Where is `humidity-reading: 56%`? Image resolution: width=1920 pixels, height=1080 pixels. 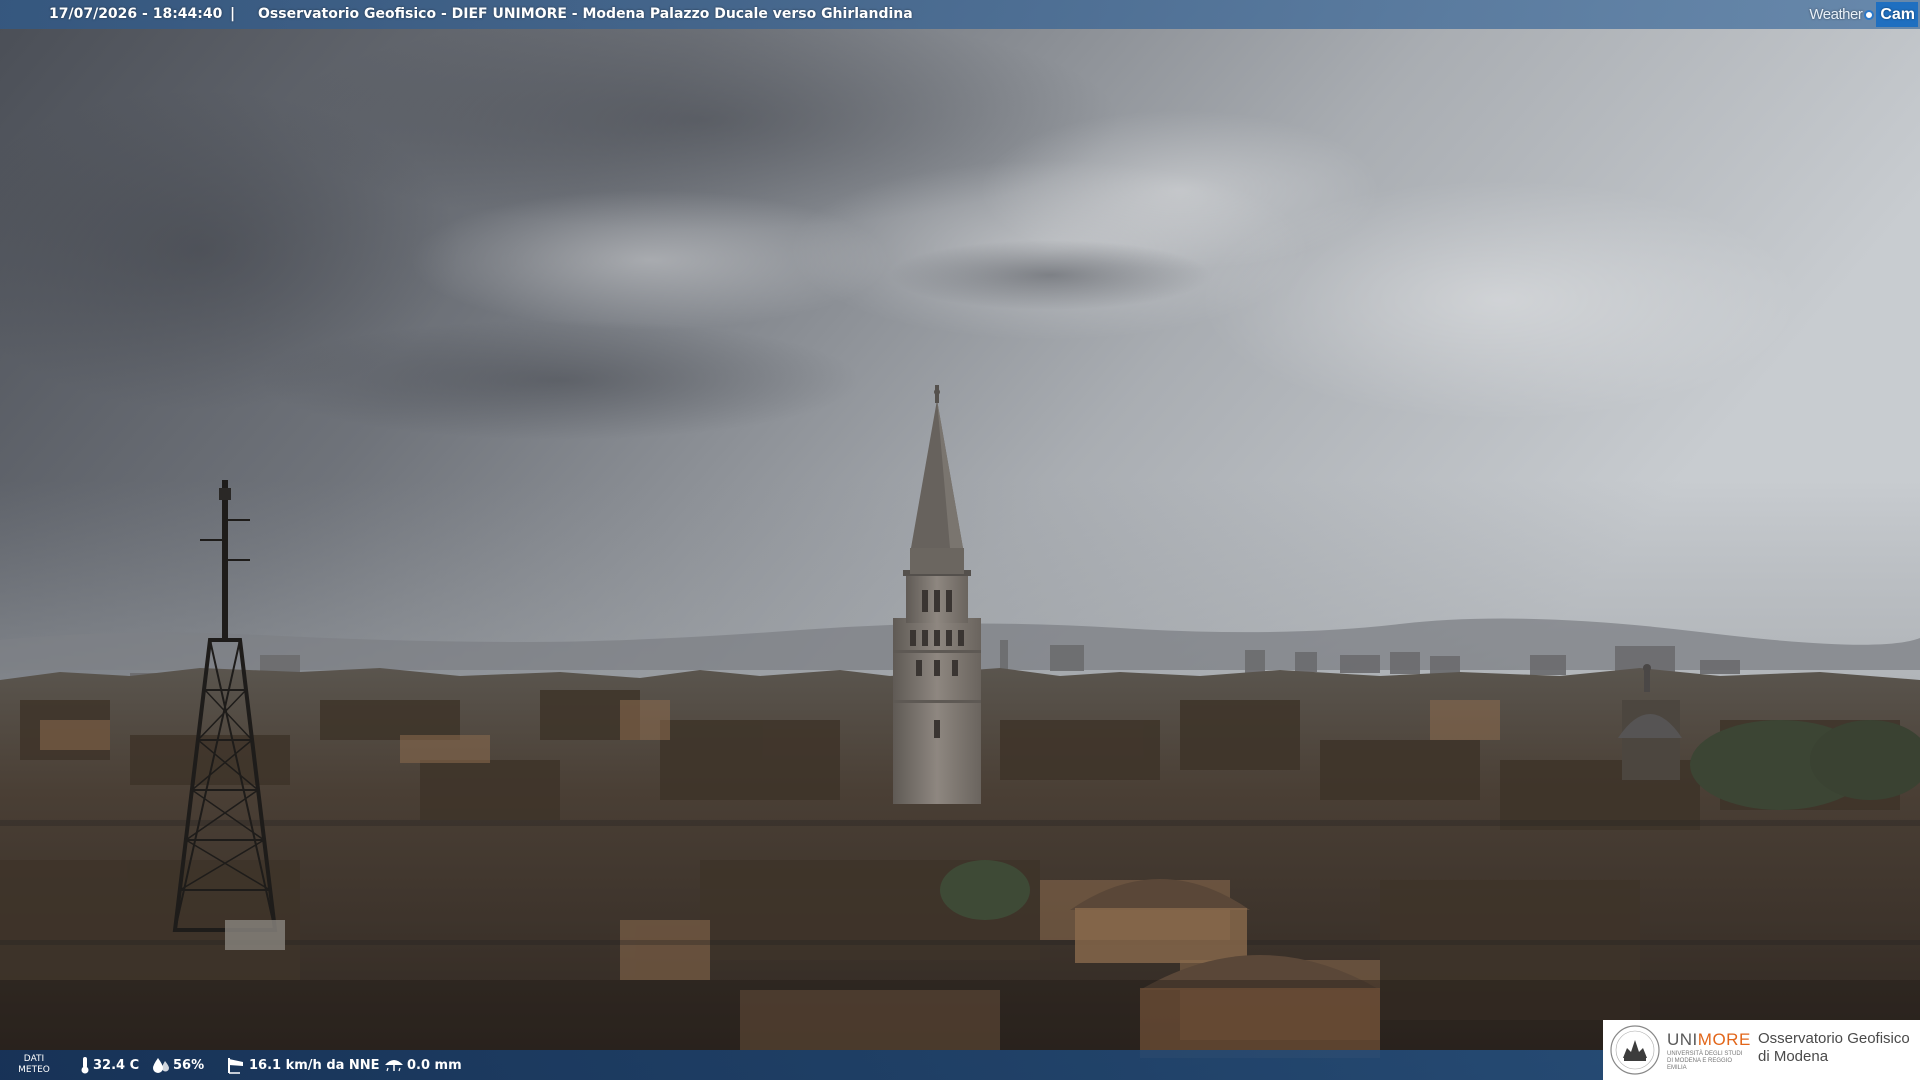
humidity-reading: 56% is located at coordinates (178, 1065).